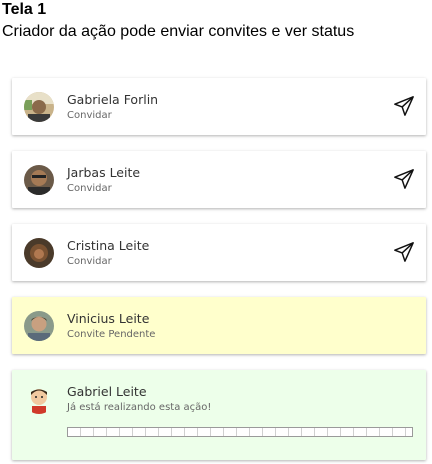  What do you see at coordinates (111, 334) in the screenshot?
I see `invitee-status: Convite Pendente` at bounding box center [111, 334].